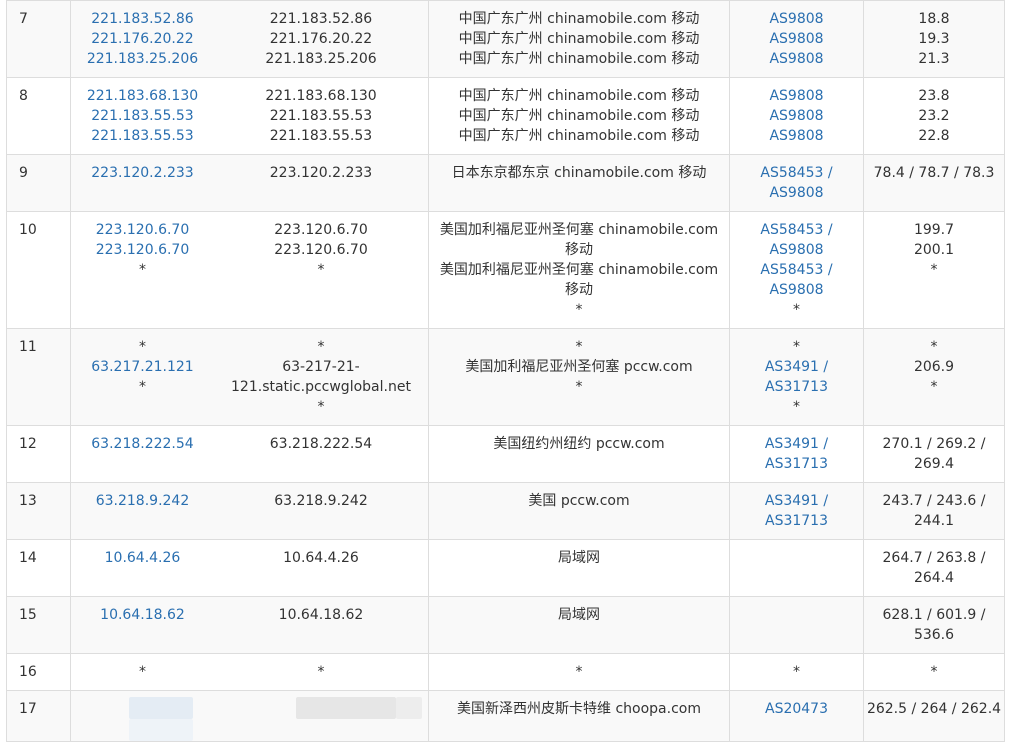  What do you see at coordinates (321, 59) in the screenshot?
I see `hostname: 221.183.25.206` at bounding box center [321, 59].